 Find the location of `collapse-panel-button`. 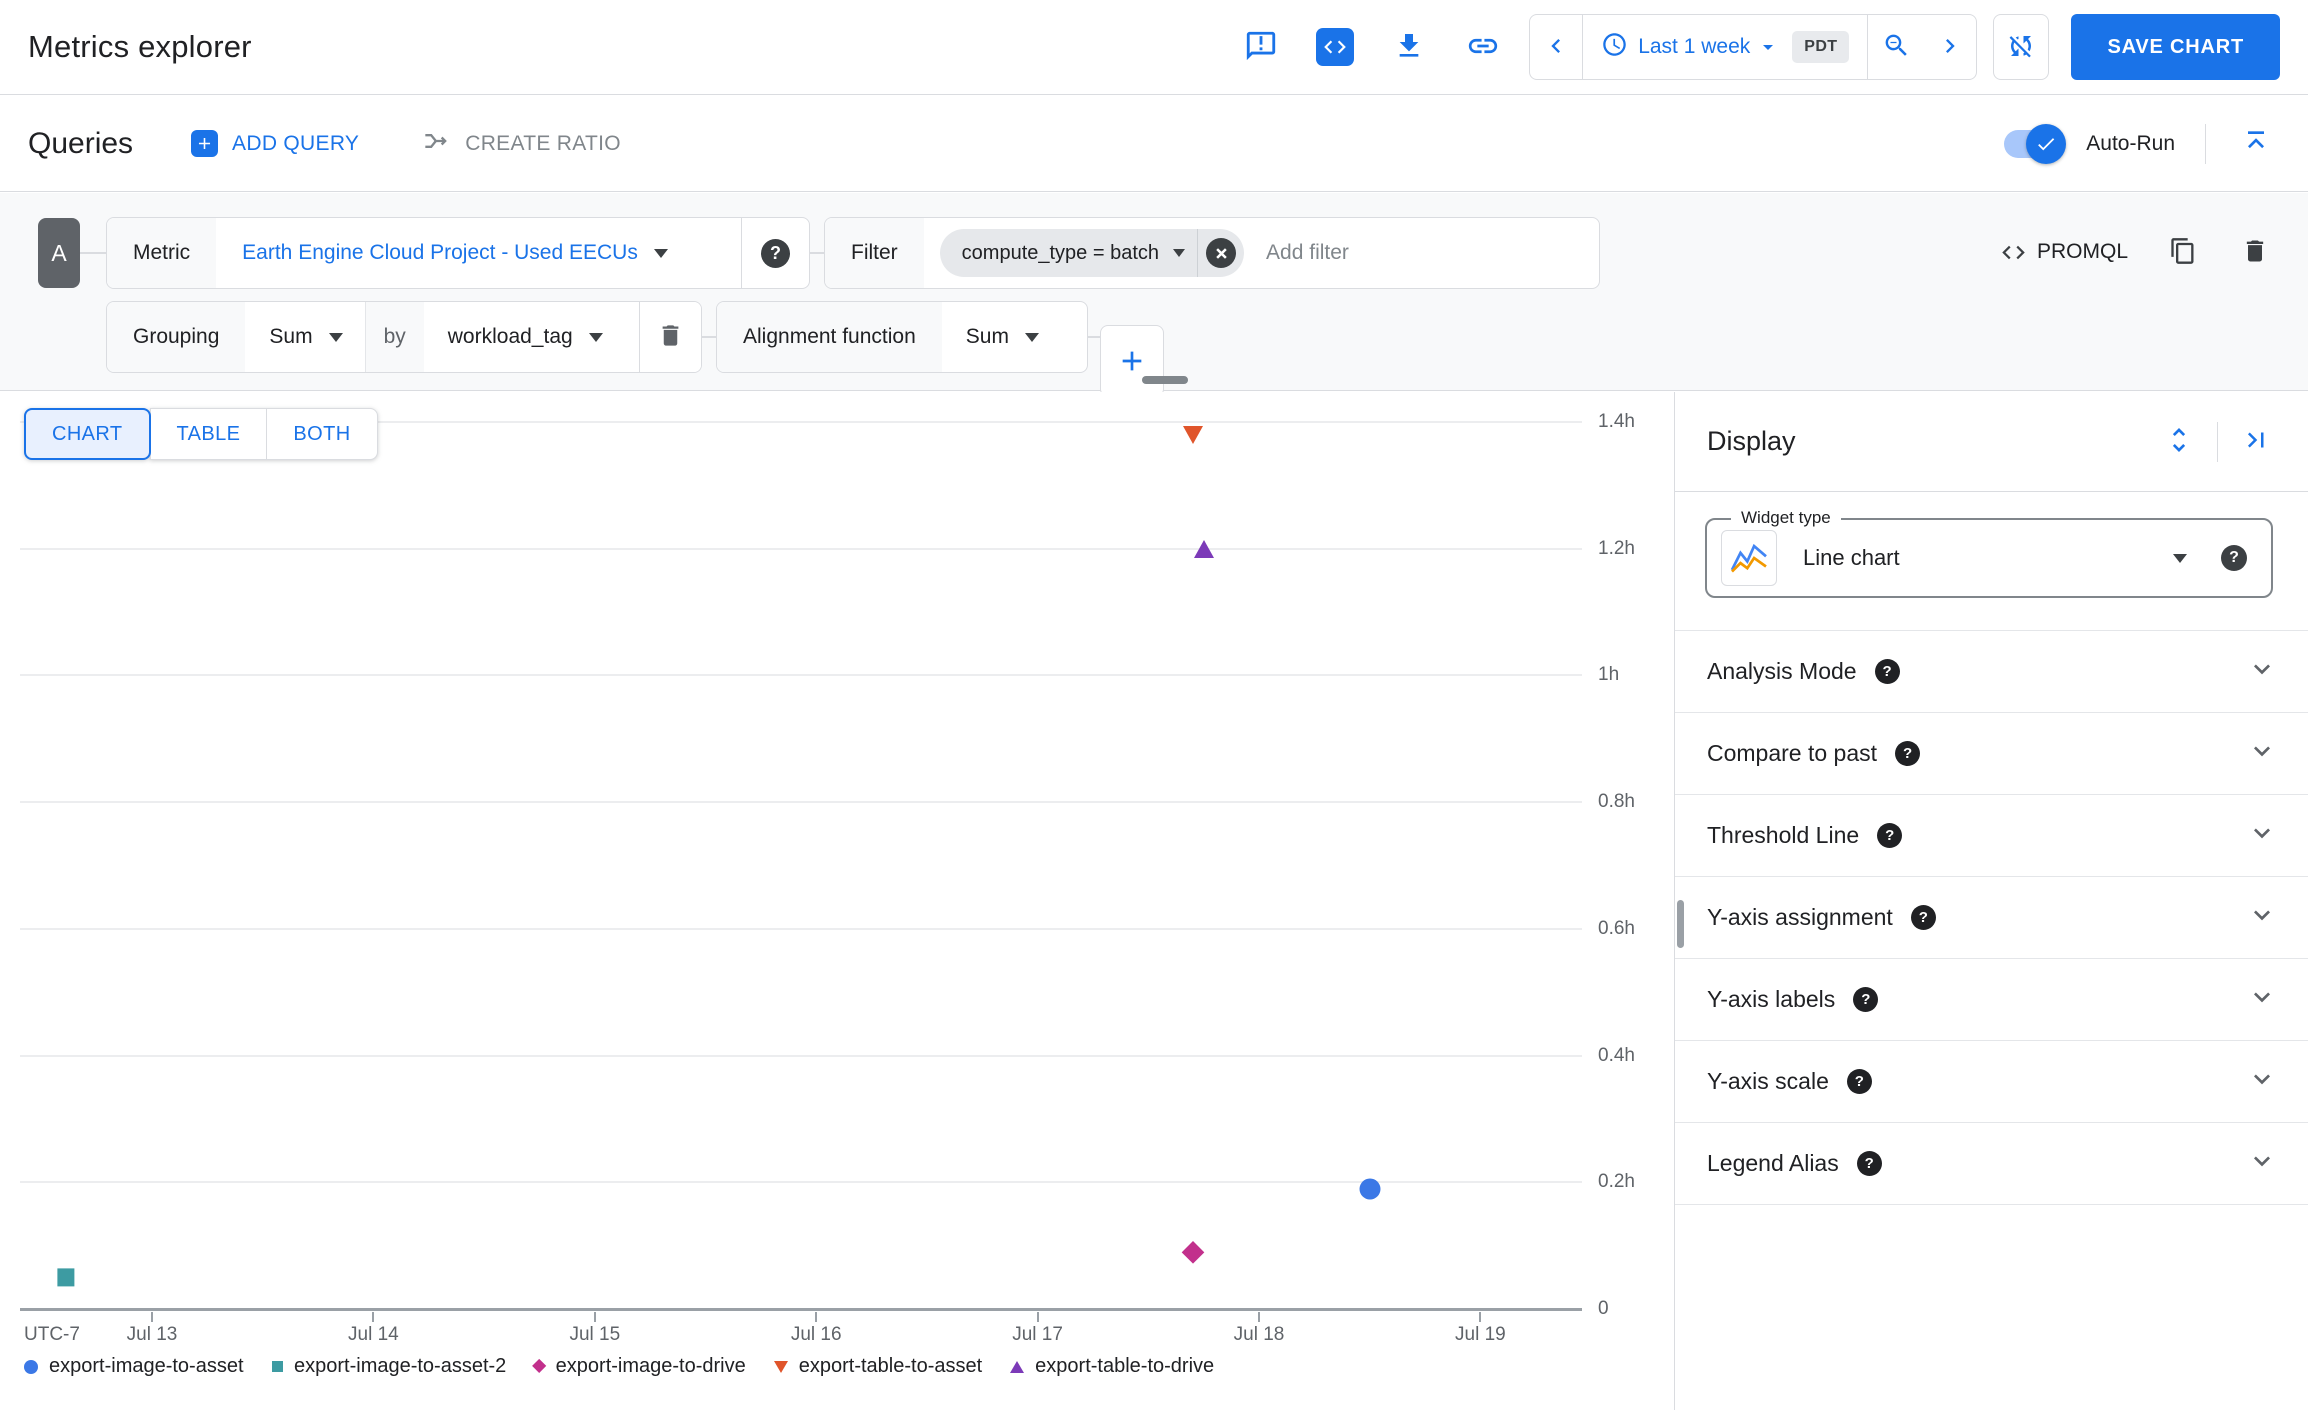

collapse-panel-button is located at coordinates (2256, 442).